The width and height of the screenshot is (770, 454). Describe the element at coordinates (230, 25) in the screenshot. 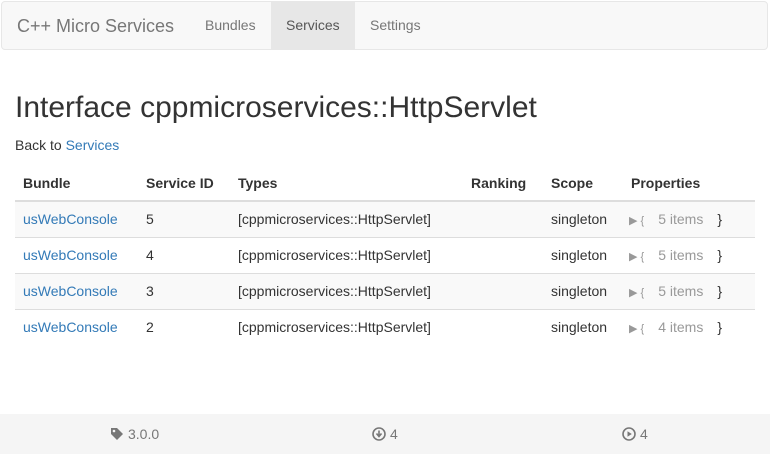

I see `nav-bundles: Bundles` at that location.